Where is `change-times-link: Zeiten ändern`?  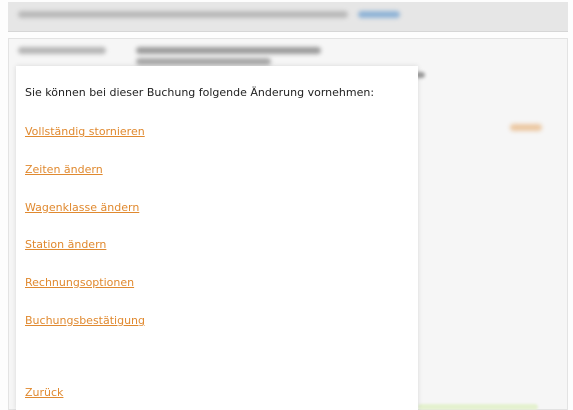 change-times-link: Zeiten ändern is located at coordinates (64, 169).